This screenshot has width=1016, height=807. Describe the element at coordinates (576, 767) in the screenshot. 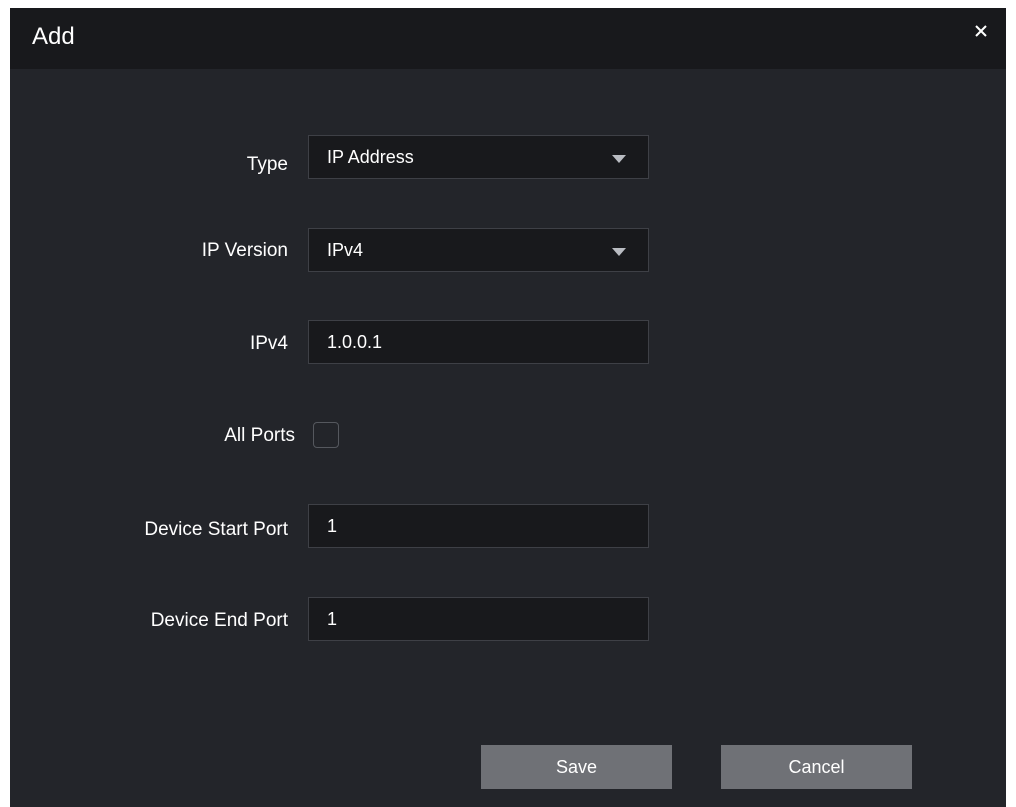

I see `save-button: Save` at that location.